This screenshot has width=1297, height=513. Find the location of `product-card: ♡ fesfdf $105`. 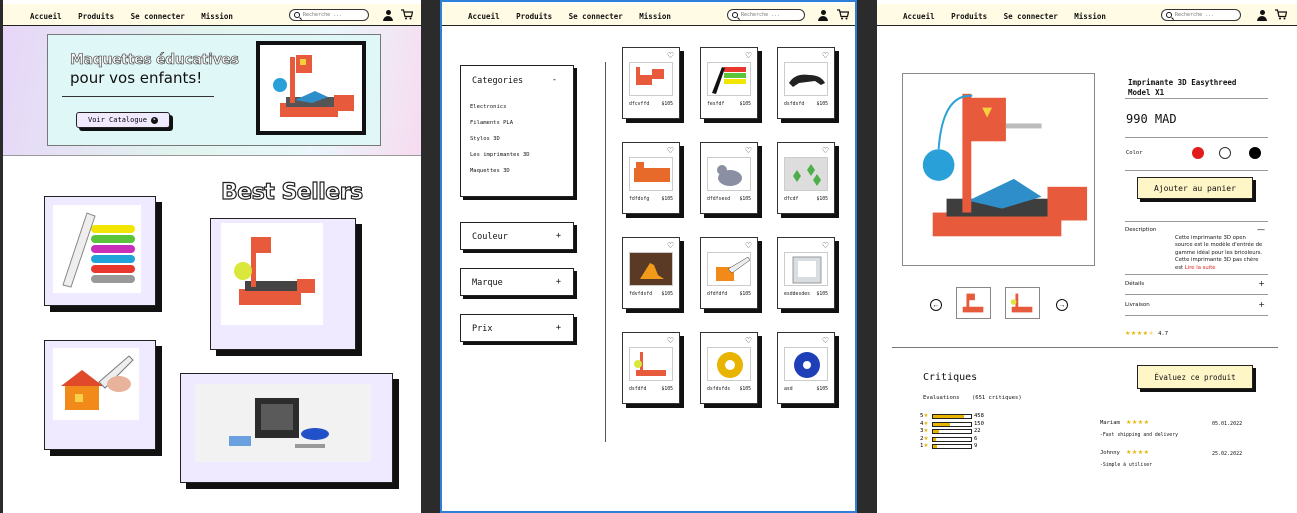

product-card: ♡ fesfdf $105 is located at coordinates (729, 83).